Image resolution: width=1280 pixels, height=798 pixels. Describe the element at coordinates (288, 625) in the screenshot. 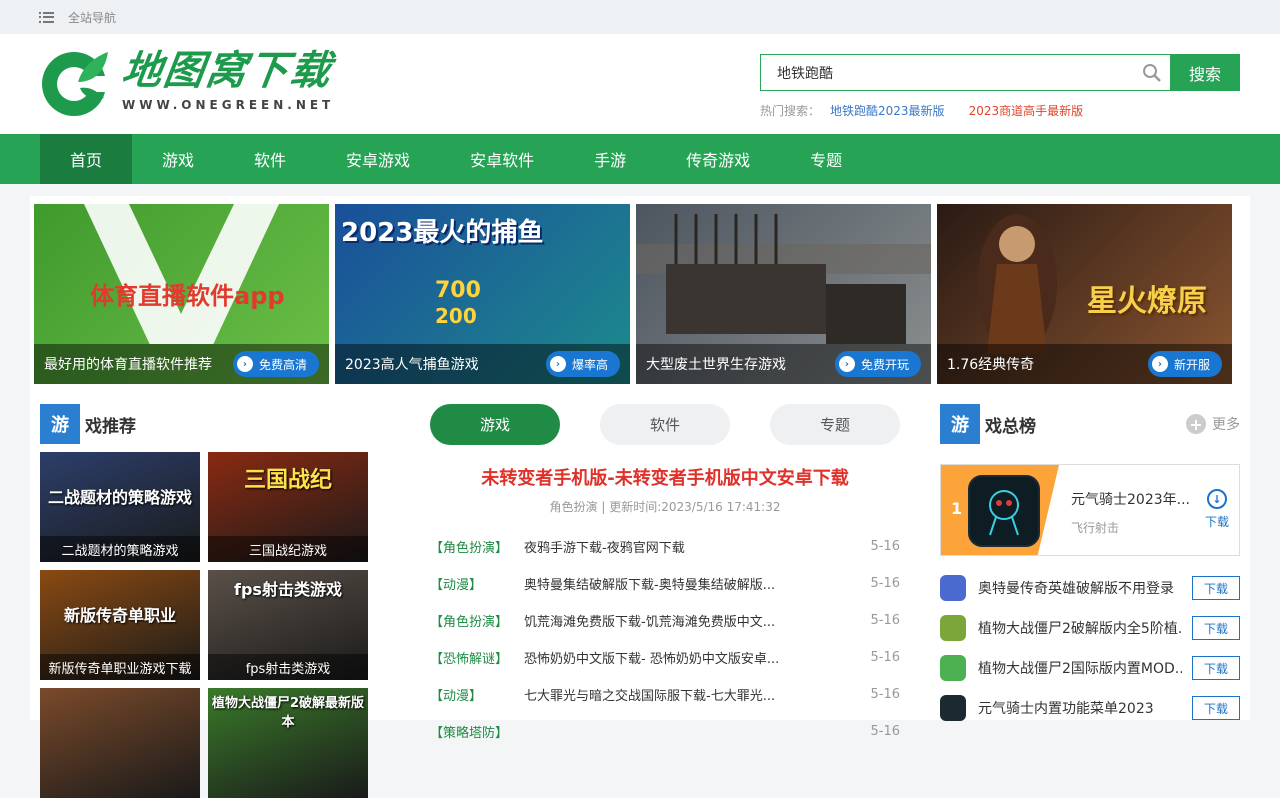

I see `game-card: fps射击类游戏 fps射击类游戏` at that location.